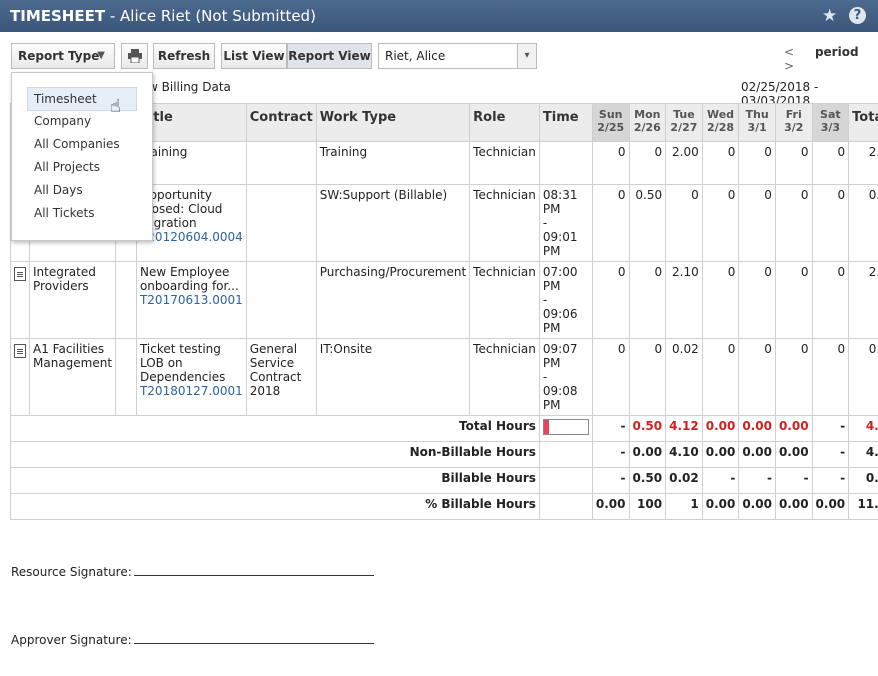 This screenshot has height=676, width=878. Describe the element at coordinates (504, 122) in the screenshot. I see `col-role: Role` at that location.